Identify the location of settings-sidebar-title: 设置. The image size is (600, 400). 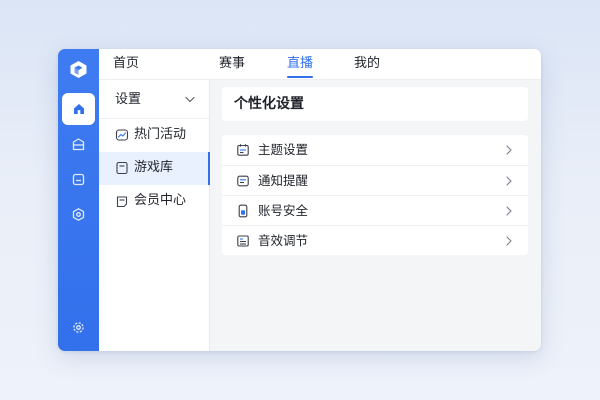
(128, 99).